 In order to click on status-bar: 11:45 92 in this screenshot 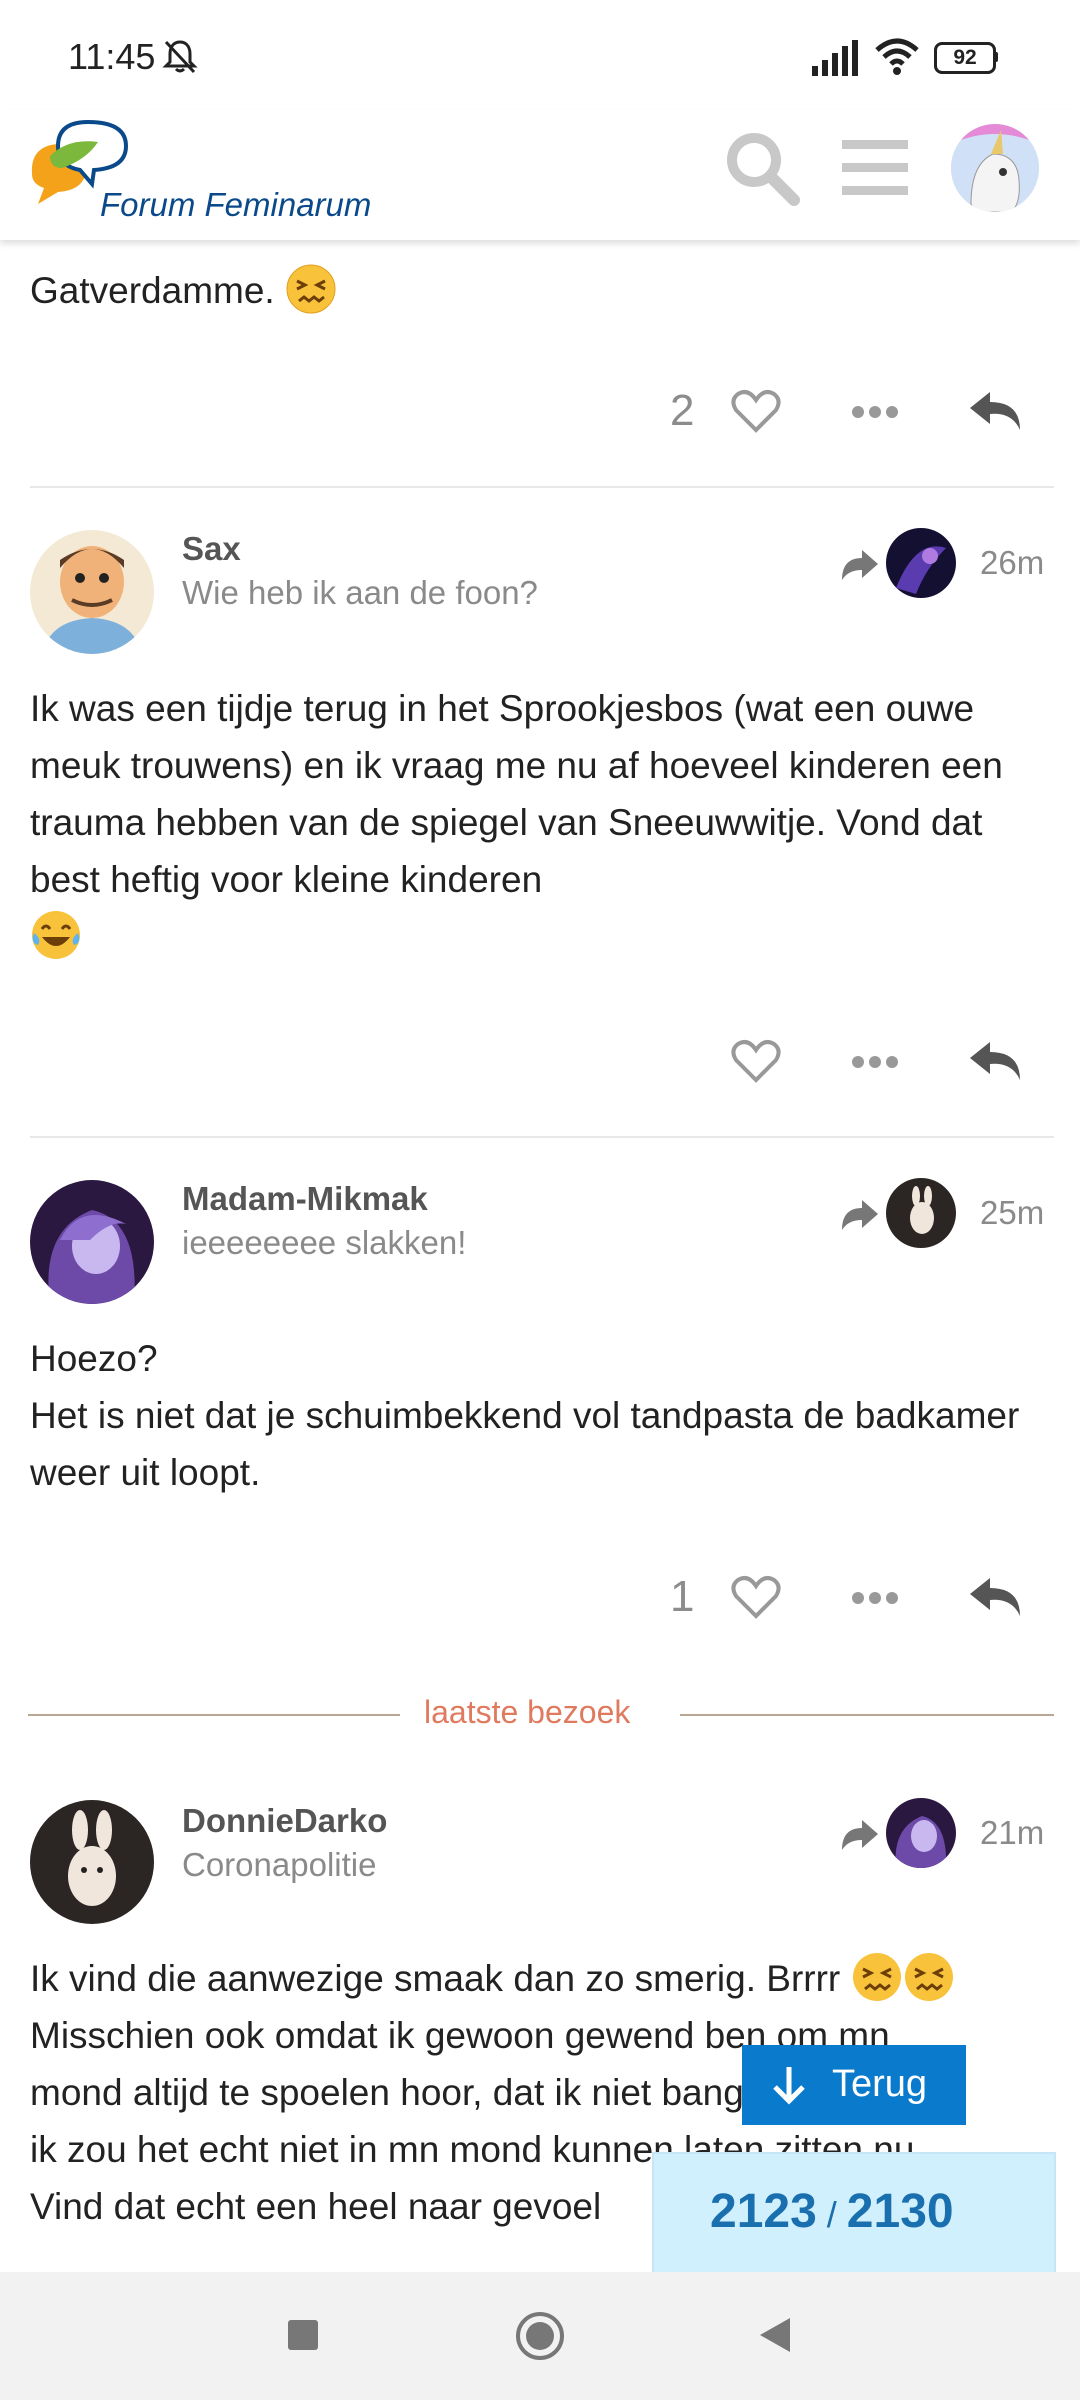, I will do `click(540, 55)`.